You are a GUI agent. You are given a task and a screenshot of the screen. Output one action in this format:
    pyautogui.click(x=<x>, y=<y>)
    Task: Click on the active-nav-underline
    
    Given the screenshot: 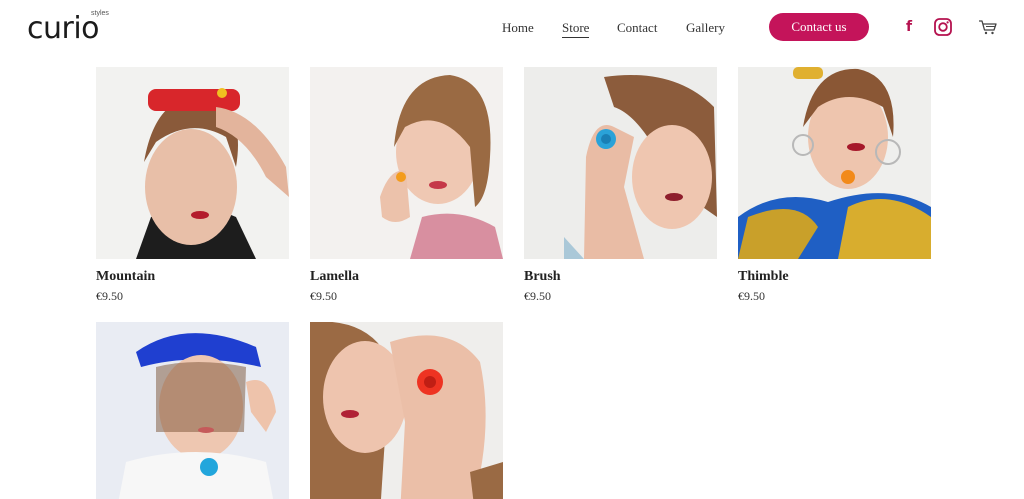 What is the action you would take?
    pyautogui.click(x=576, y=37)
    